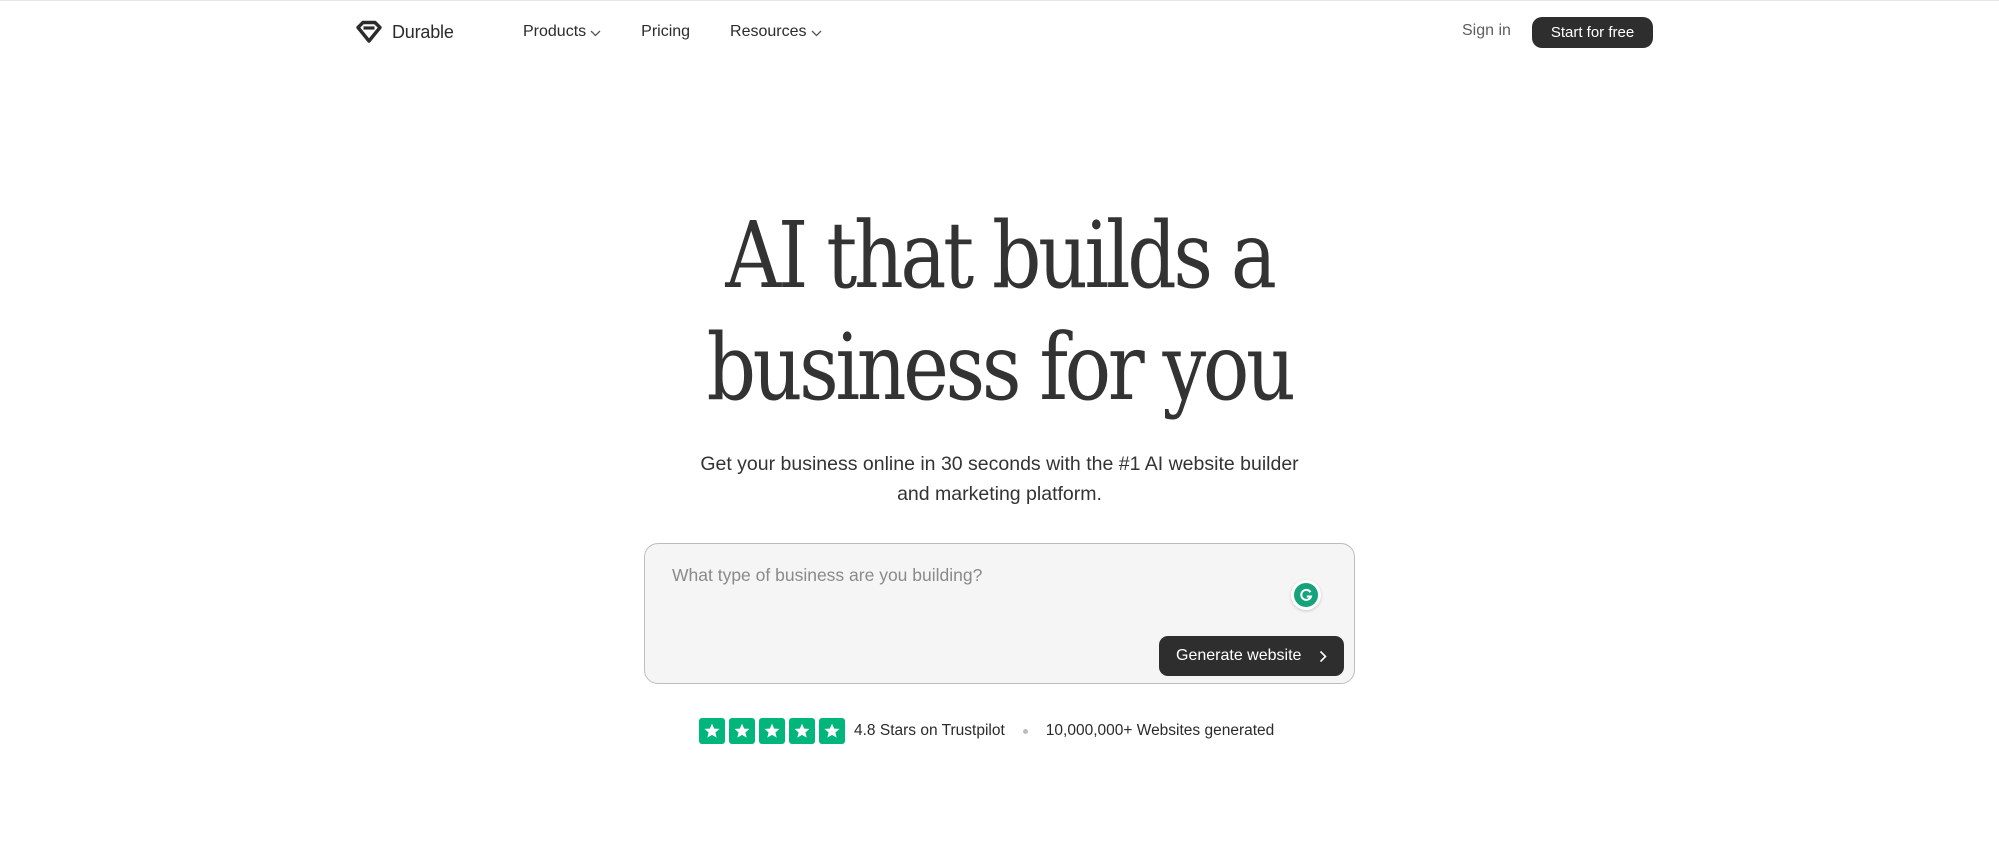 The image size is (1999, 857). I want to click on start-for-free-button: Start for free, so click(1592, 32).